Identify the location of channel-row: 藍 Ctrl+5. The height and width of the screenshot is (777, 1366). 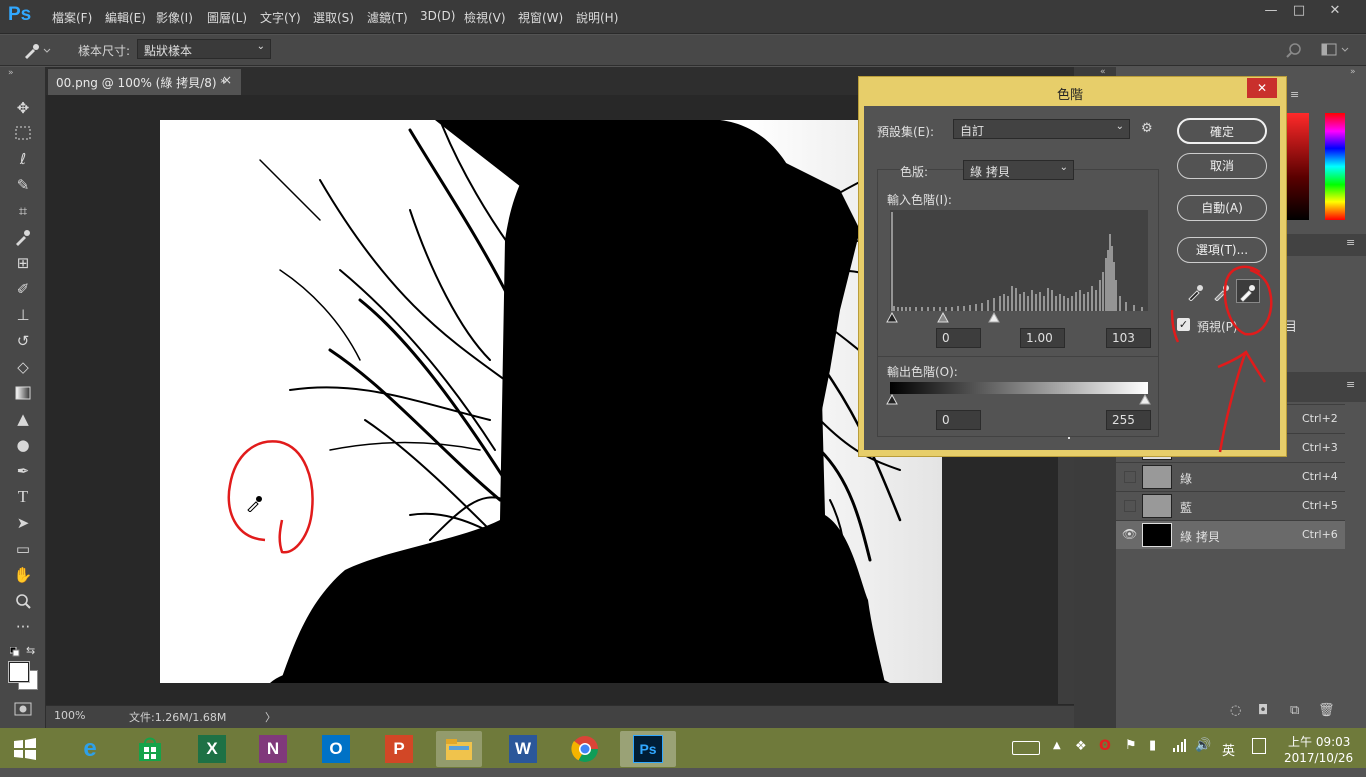
(1230, 505).